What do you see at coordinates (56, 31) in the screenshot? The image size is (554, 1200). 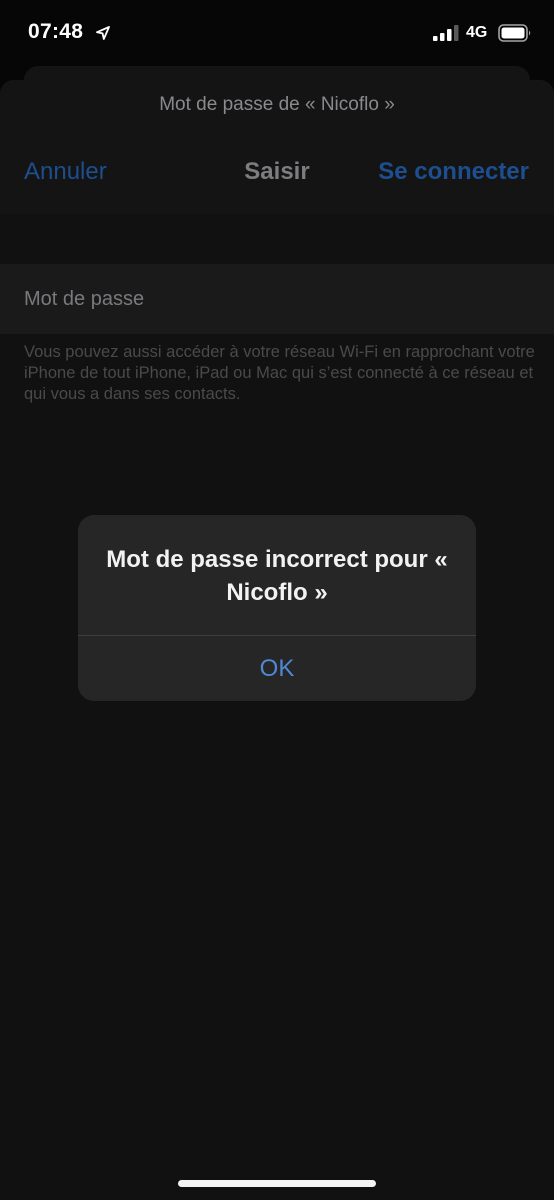 I see `status-time: 07:48` at bounding box center [56, 31].